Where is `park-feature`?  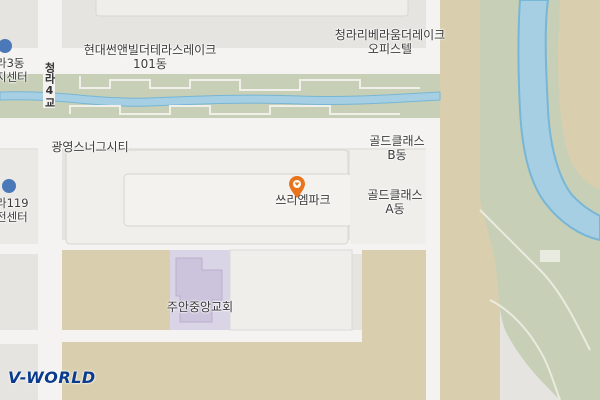
park-feature is located at coordinates (550, 256).